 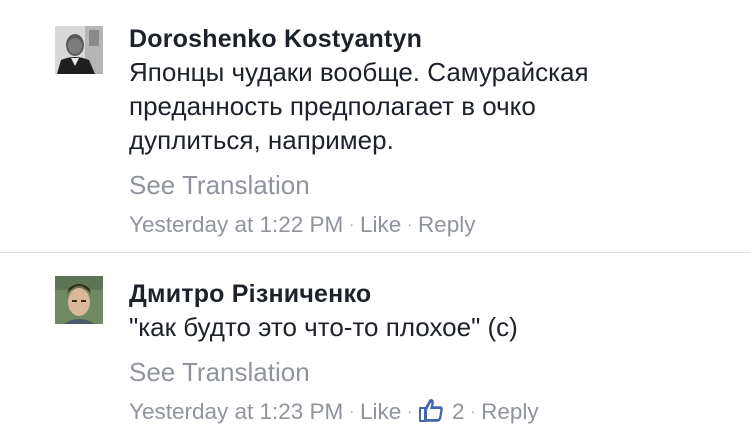 What do you see at coordinates (236, 225) in the screenshot?
I see `comment-timestamp: Yesterday at 1:22 PM` at bounding box center [236, 225].